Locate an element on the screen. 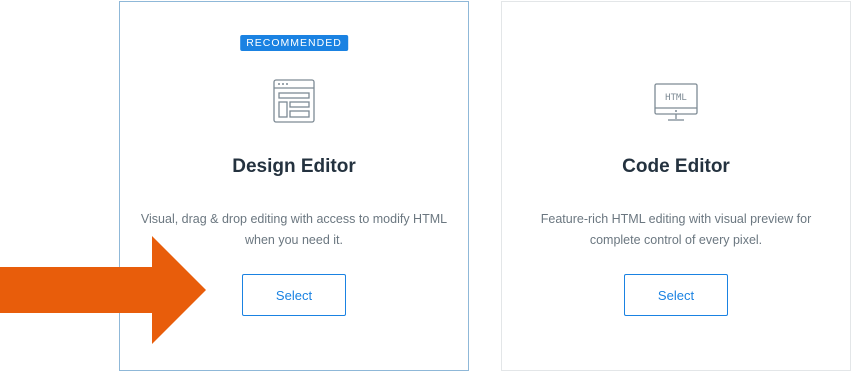 The image size is (853, 372). select-design-editor-button: Select is located at coordinates (294, 295).